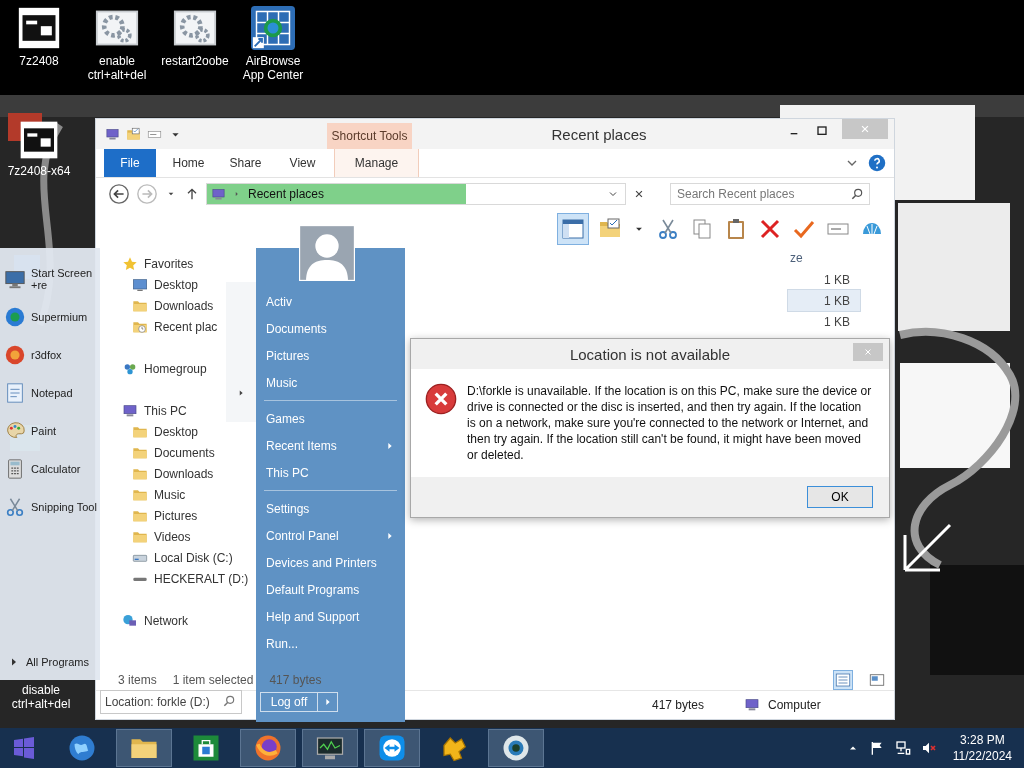 This screenshot has height=768, width=1024. I want to click on app-grid-icon, so click(273, 28).